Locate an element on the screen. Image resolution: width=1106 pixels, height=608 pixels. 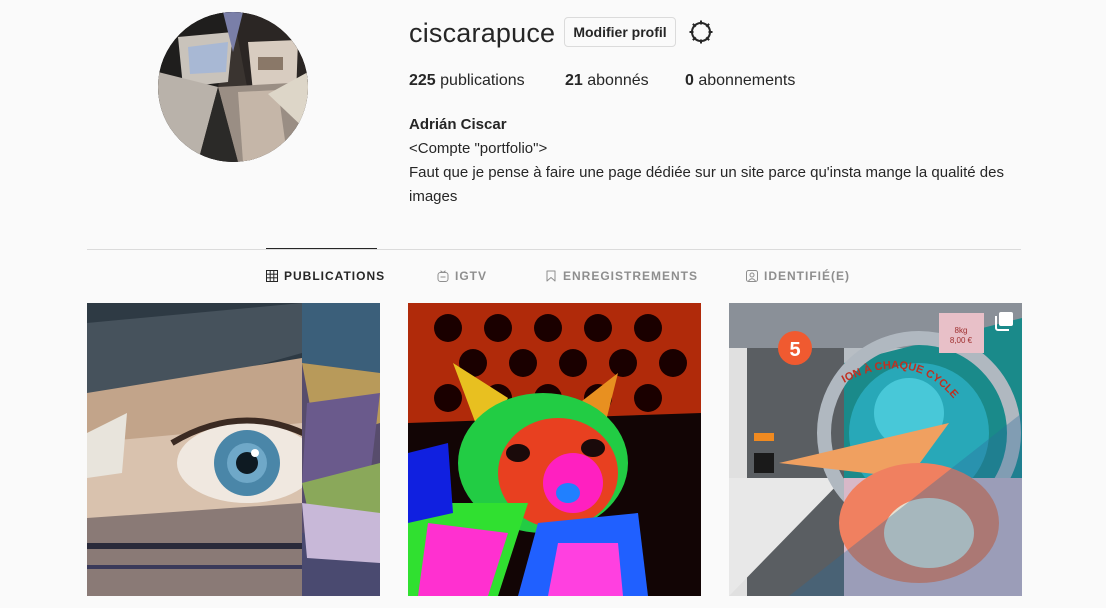
username: ciscarapuce is located at coordinates (482, 33).